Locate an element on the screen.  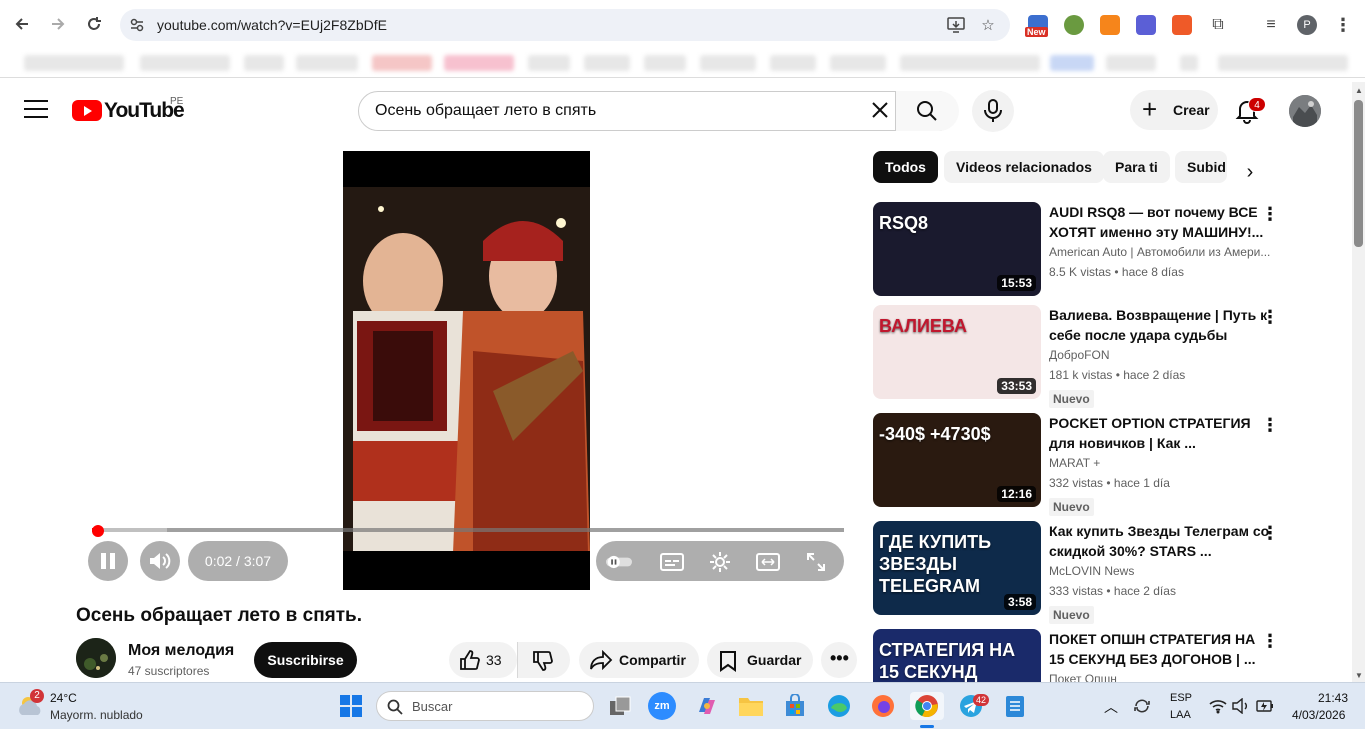
settings-gear-icon is located at coordinates (720, 562).